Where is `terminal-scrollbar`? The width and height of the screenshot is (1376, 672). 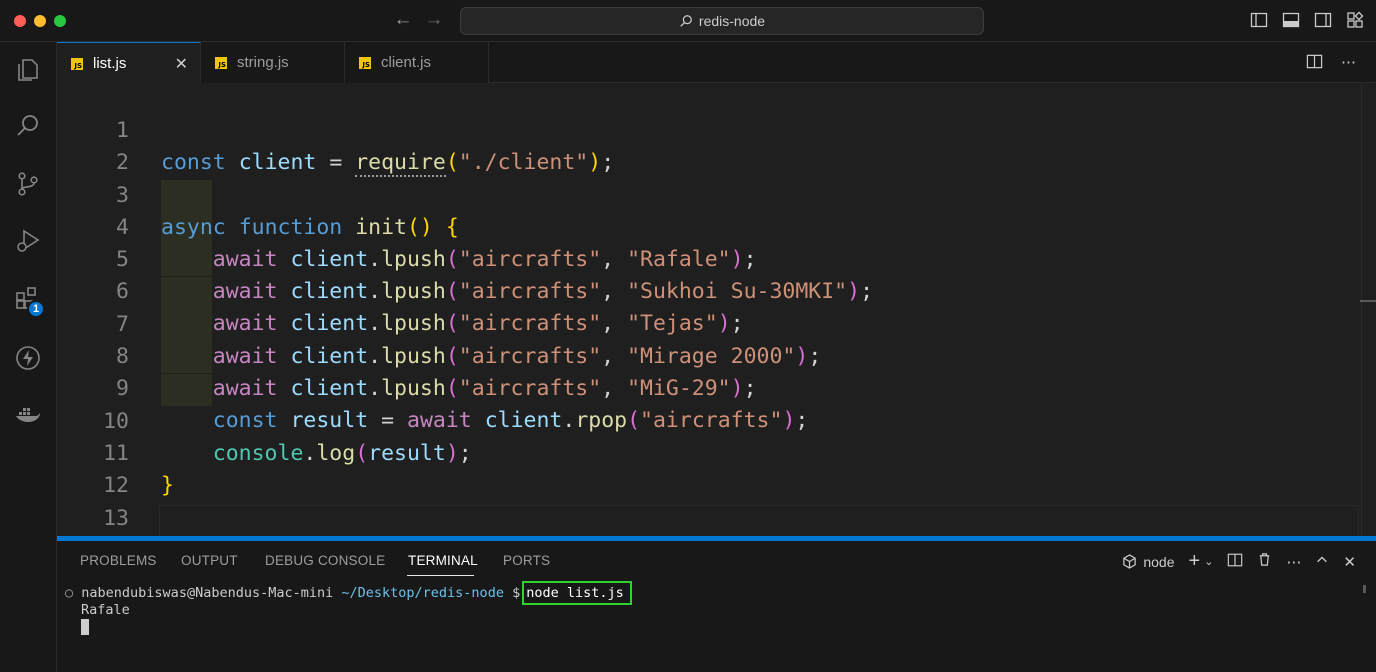
terminal-scrollbar is located at coordinates (1364, 589).